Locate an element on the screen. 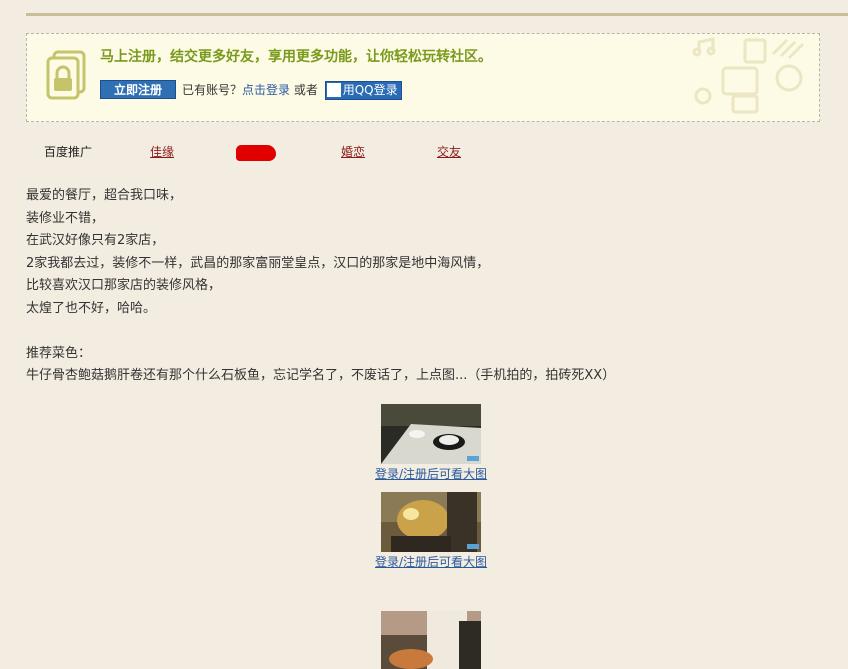 Image resolution: width=848 pixels, height=669 pixels. view-large-link-1: 登录/注册后可看大图 is located at coordinates (431, 473).